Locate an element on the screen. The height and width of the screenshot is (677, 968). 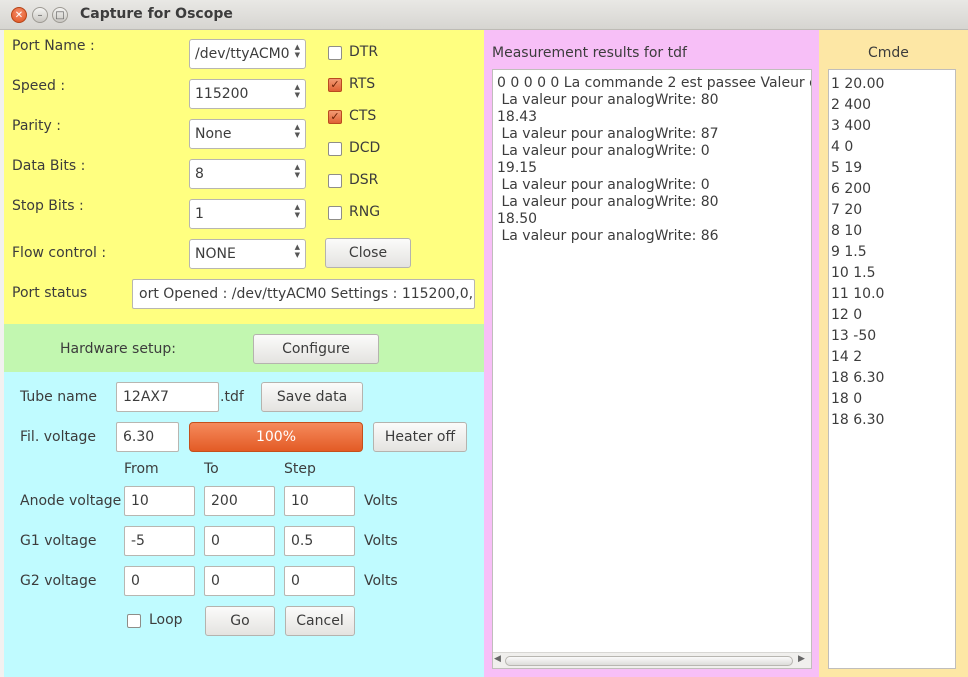
data-bits-combo: 8 ▲ ▼ is located at coordinates (247, 174).